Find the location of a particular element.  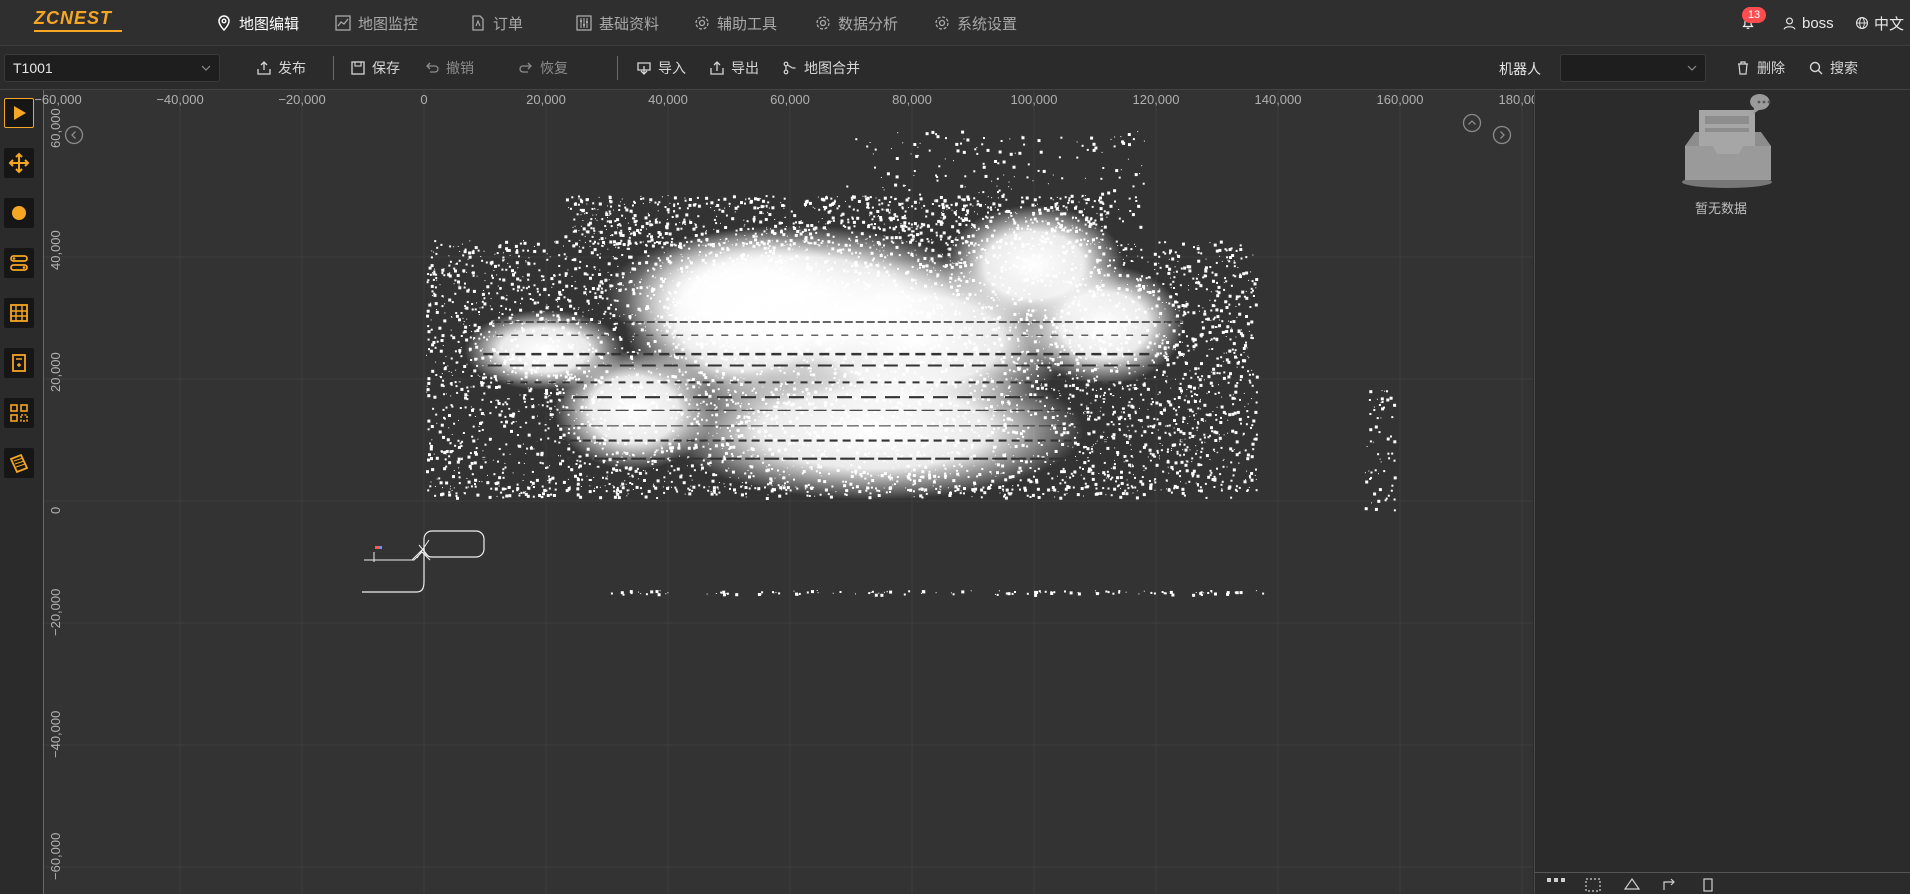

select-tool is located at coordinates (19, 113).